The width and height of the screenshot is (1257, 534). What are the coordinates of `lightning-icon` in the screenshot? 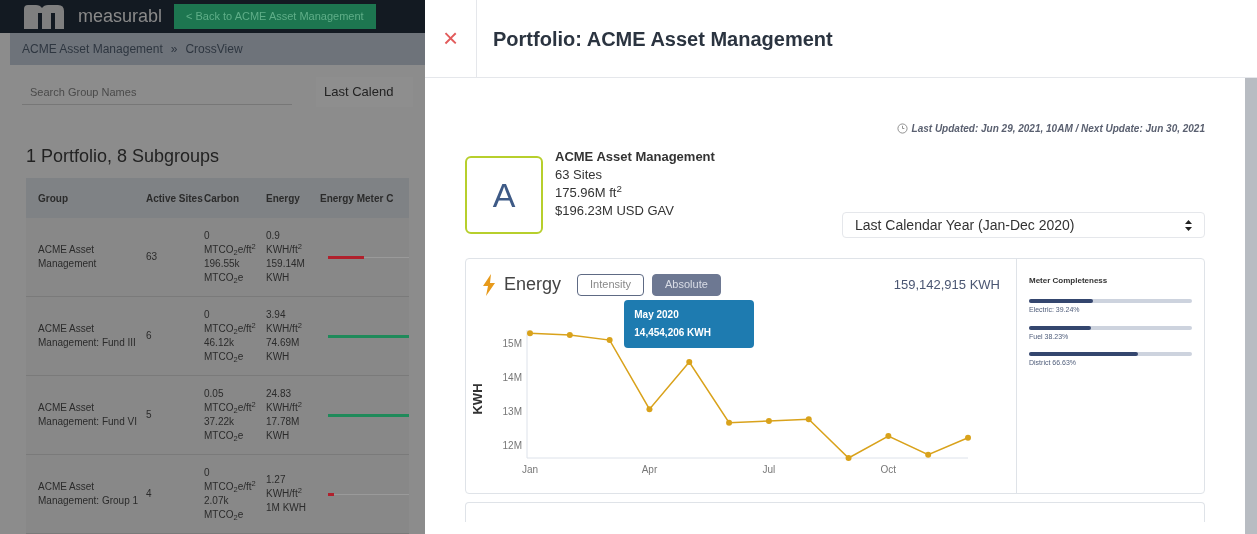 It's located at (489, 284).